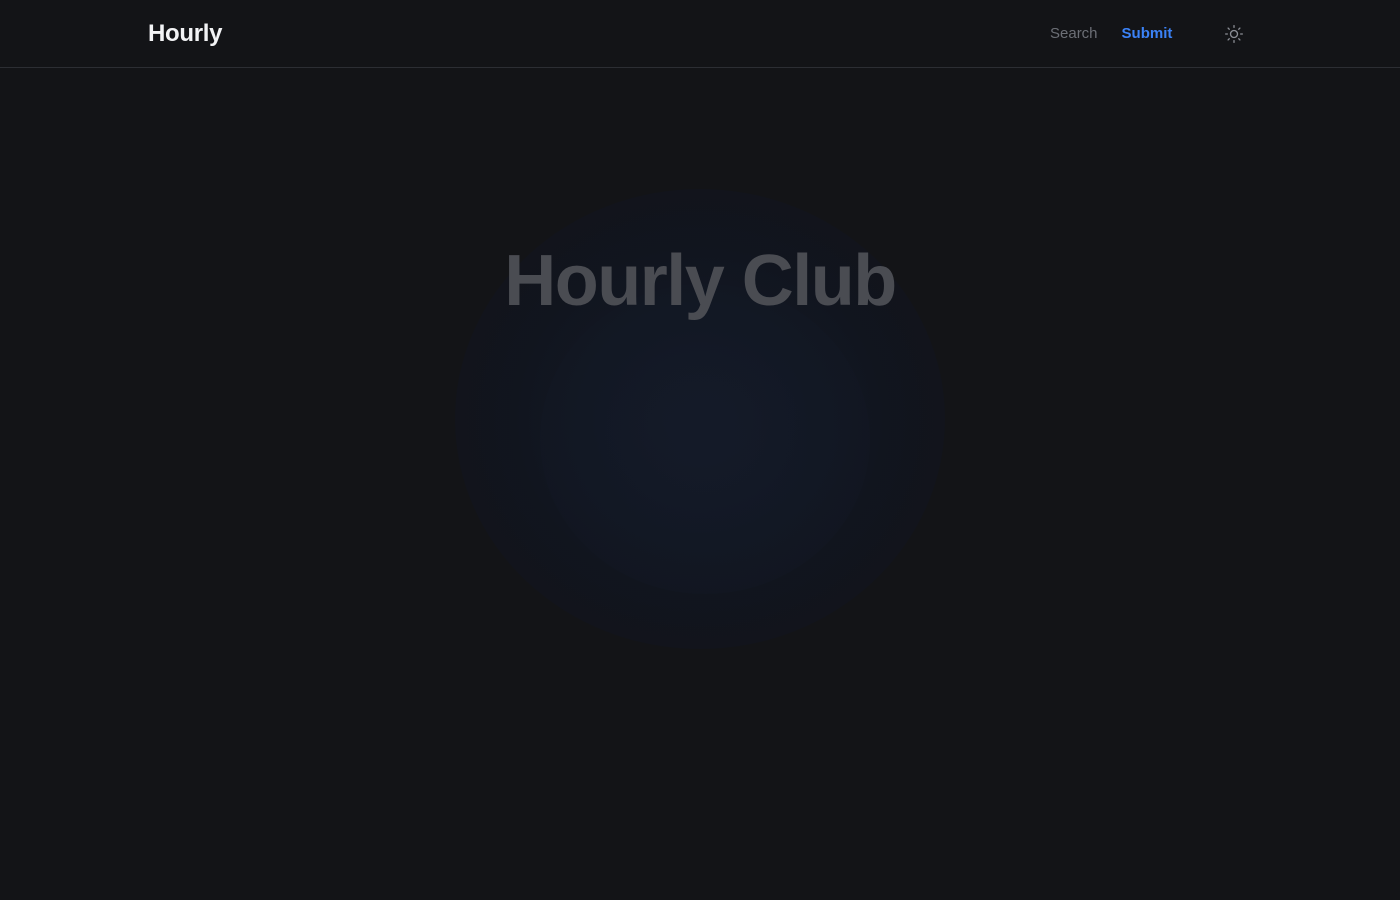 This screenshot has width=1400, height=900. Describe the element at coordinates (1074, 34) in the screenshot. I see `nav-search-link: Search` at that location.